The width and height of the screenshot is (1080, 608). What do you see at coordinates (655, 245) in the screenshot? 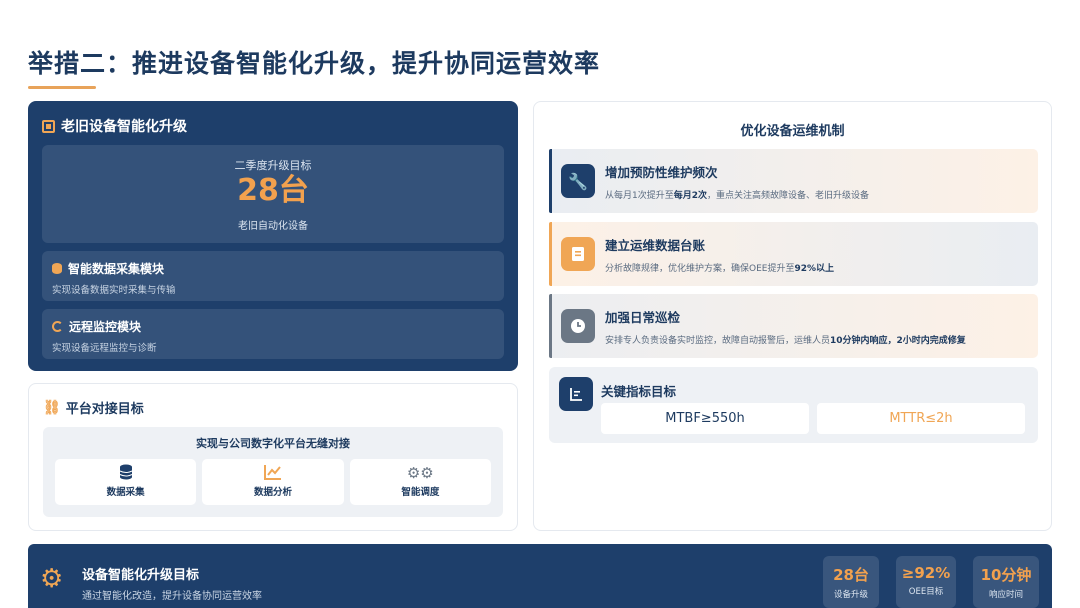
I see `ops-item-title: 建立运维数据台账` at bounding box center [655, 245].